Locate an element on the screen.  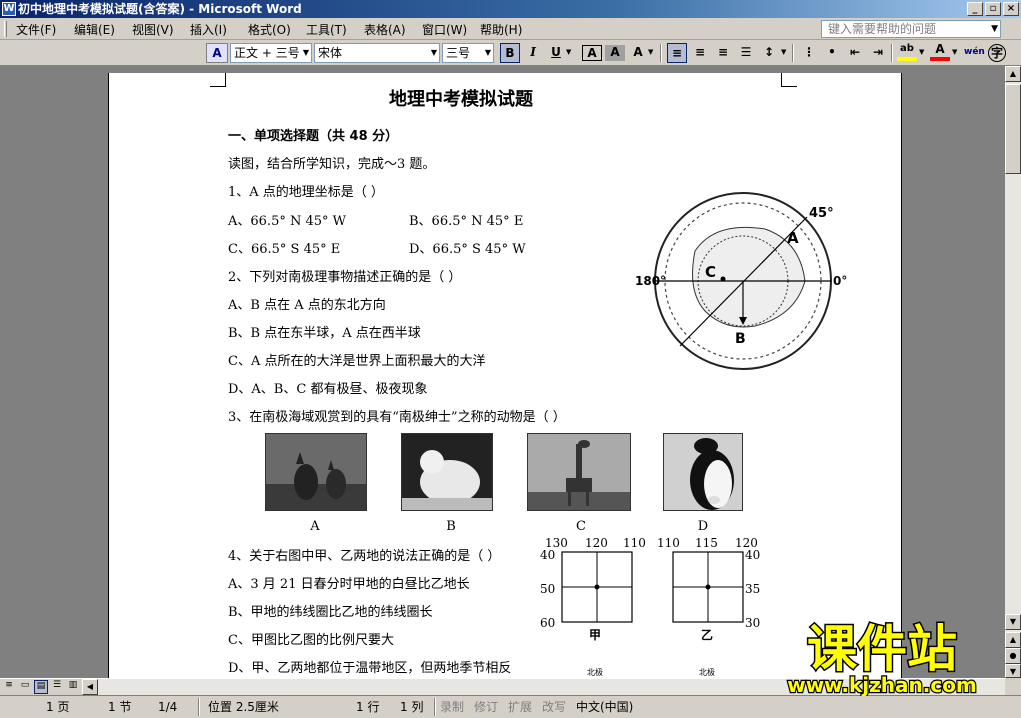
decrease-indent-icon: ⇤ is located at coordinates (855, 53).